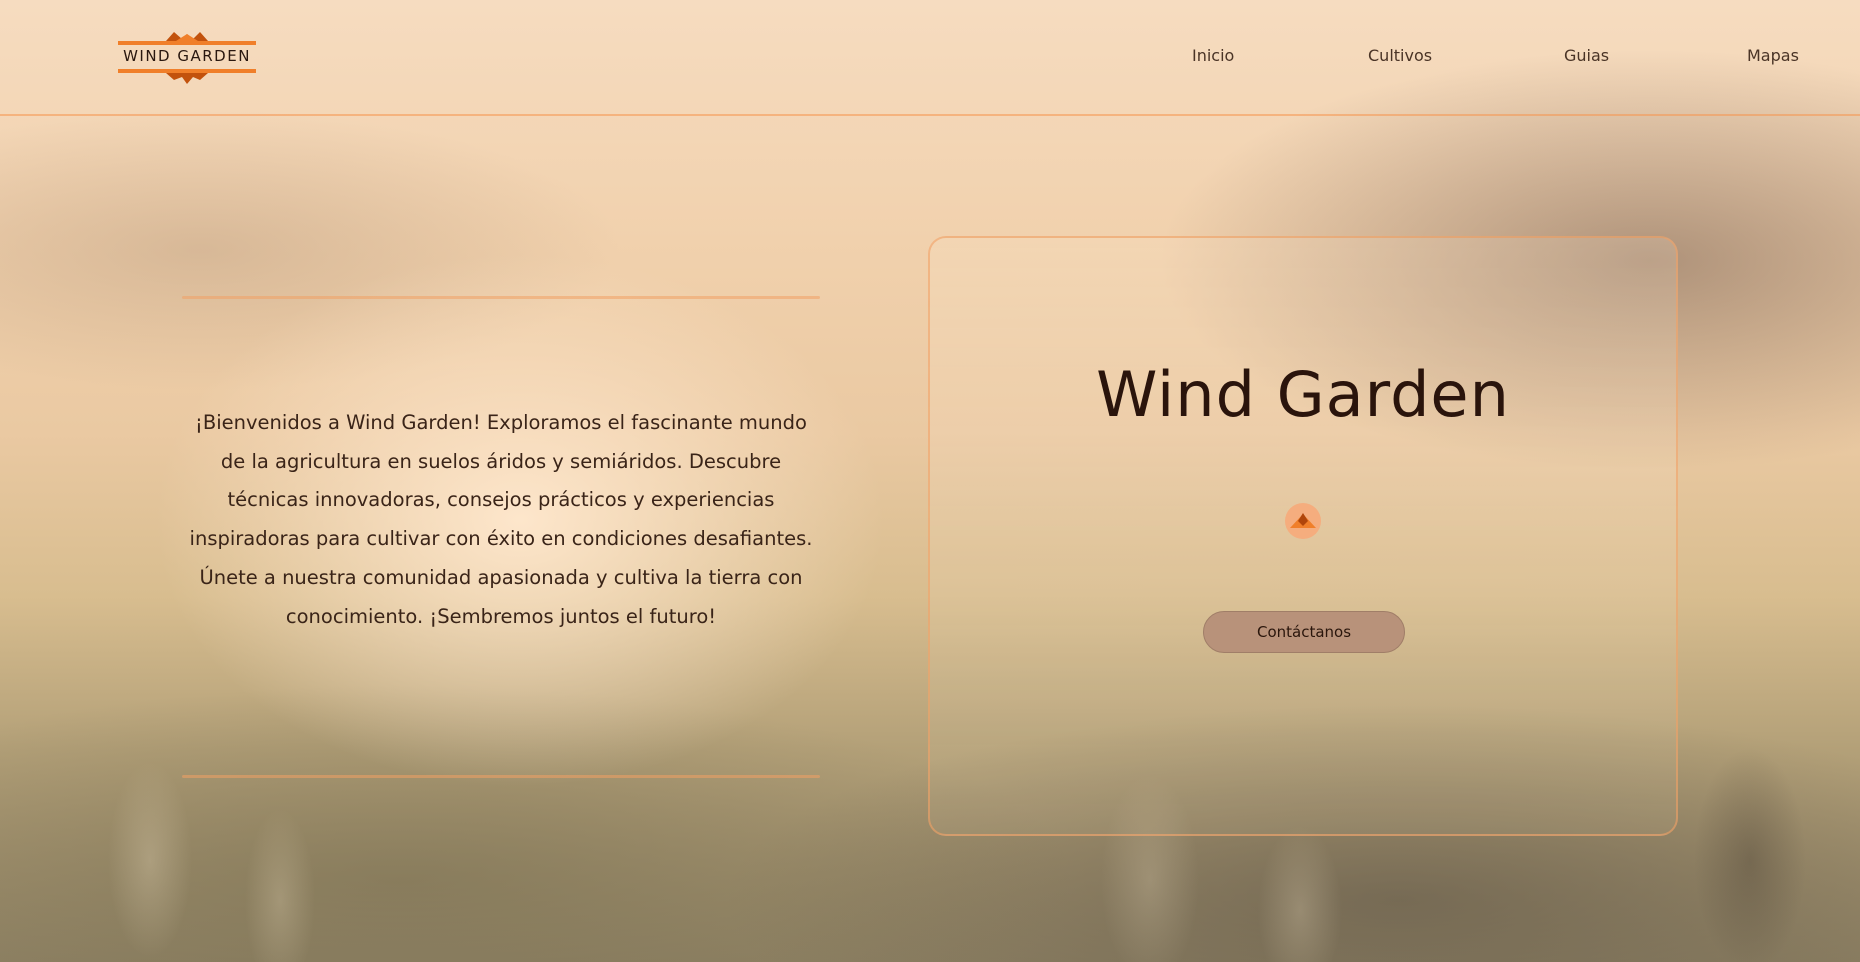 The image size is (1860, 962). I want to click on intro-top-divider, so click(501, 297).